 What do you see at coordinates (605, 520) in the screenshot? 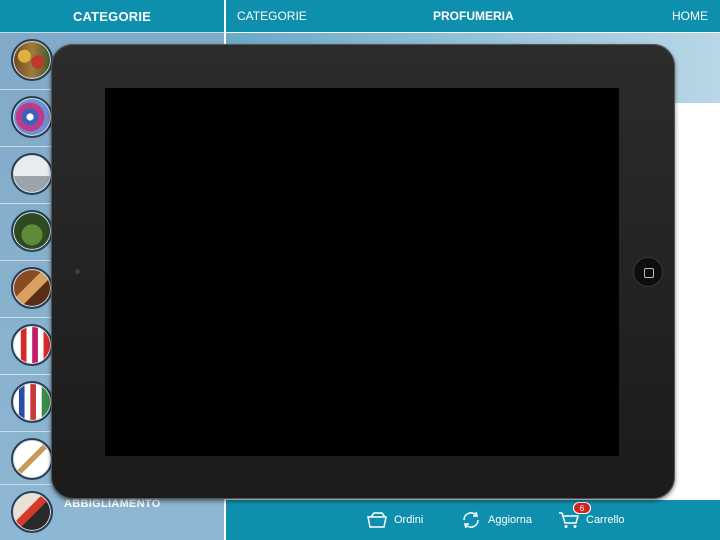
I see `carrello-label: Carrello` at bounding box center [605, 520].